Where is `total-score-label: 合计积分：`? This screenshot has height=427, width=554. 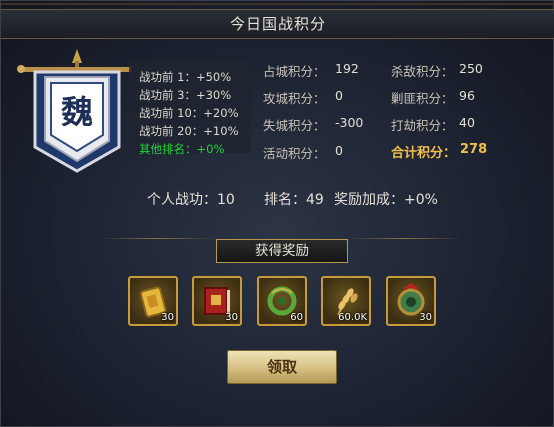 total-score-label: 合计积分： is located at coordinates (424, 153).